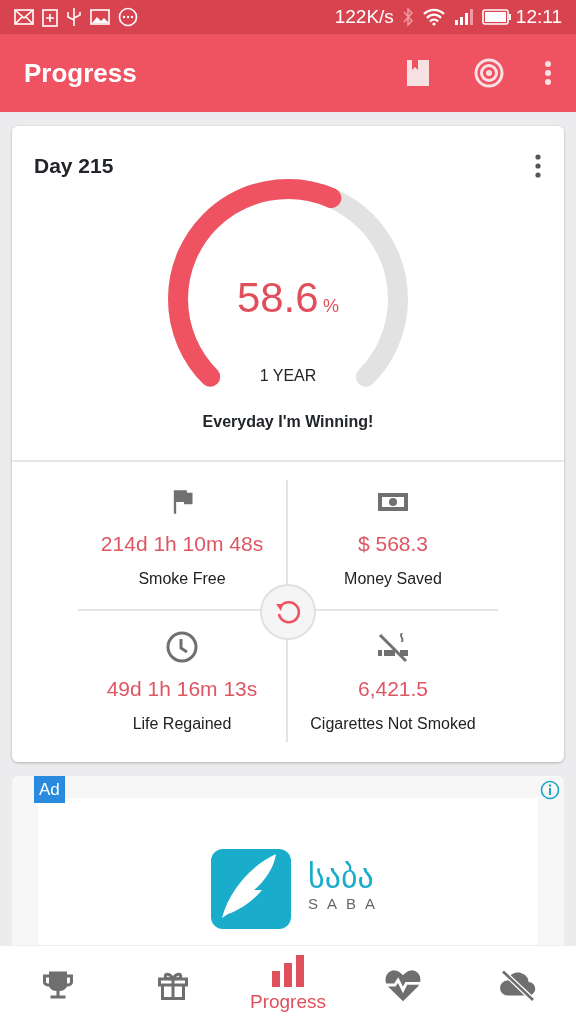  I want to click on wifi-icon, so click(433, 17).